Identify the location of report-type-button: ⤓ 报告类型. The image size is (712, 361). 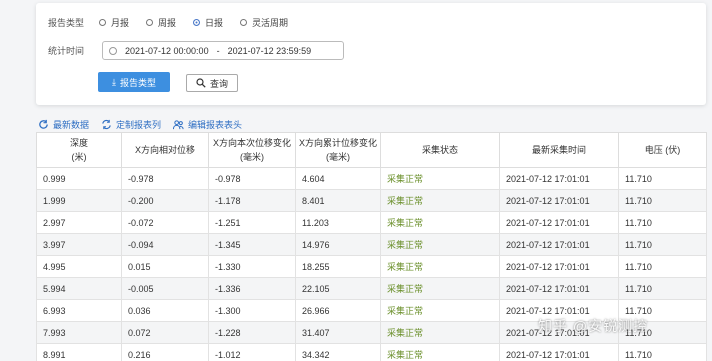
(134, 82).